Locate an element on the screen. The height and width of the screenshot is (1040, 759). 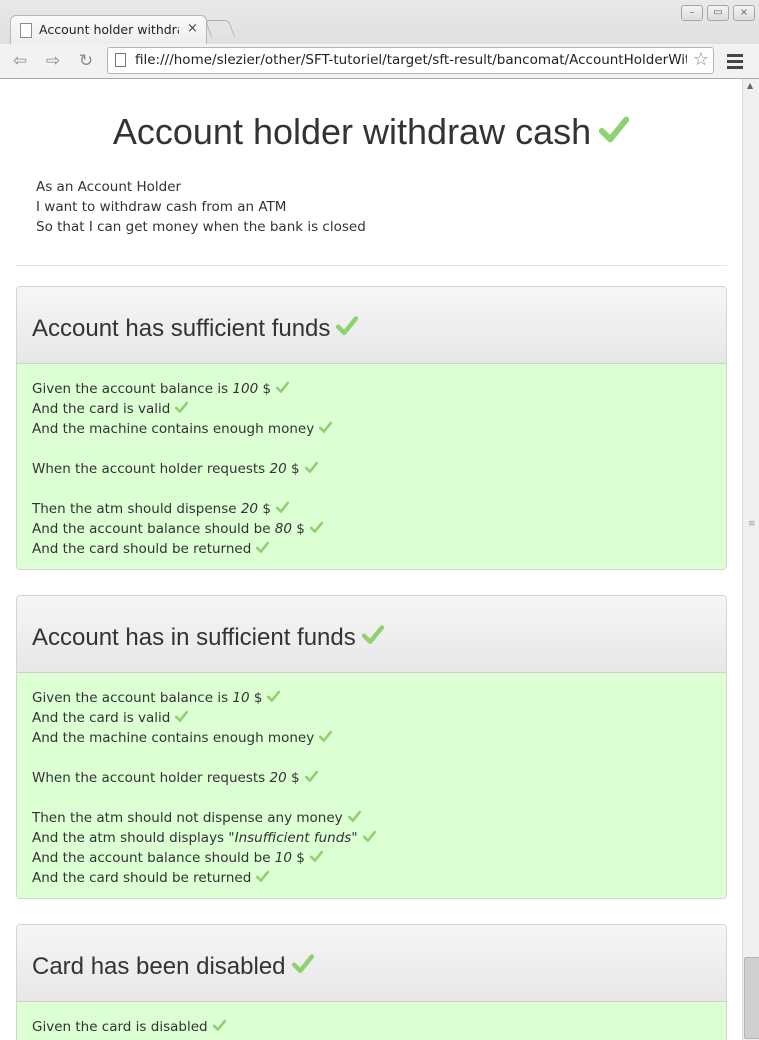
scenario-steps: Given the card is disabled is located at coordinates (371, 1021).